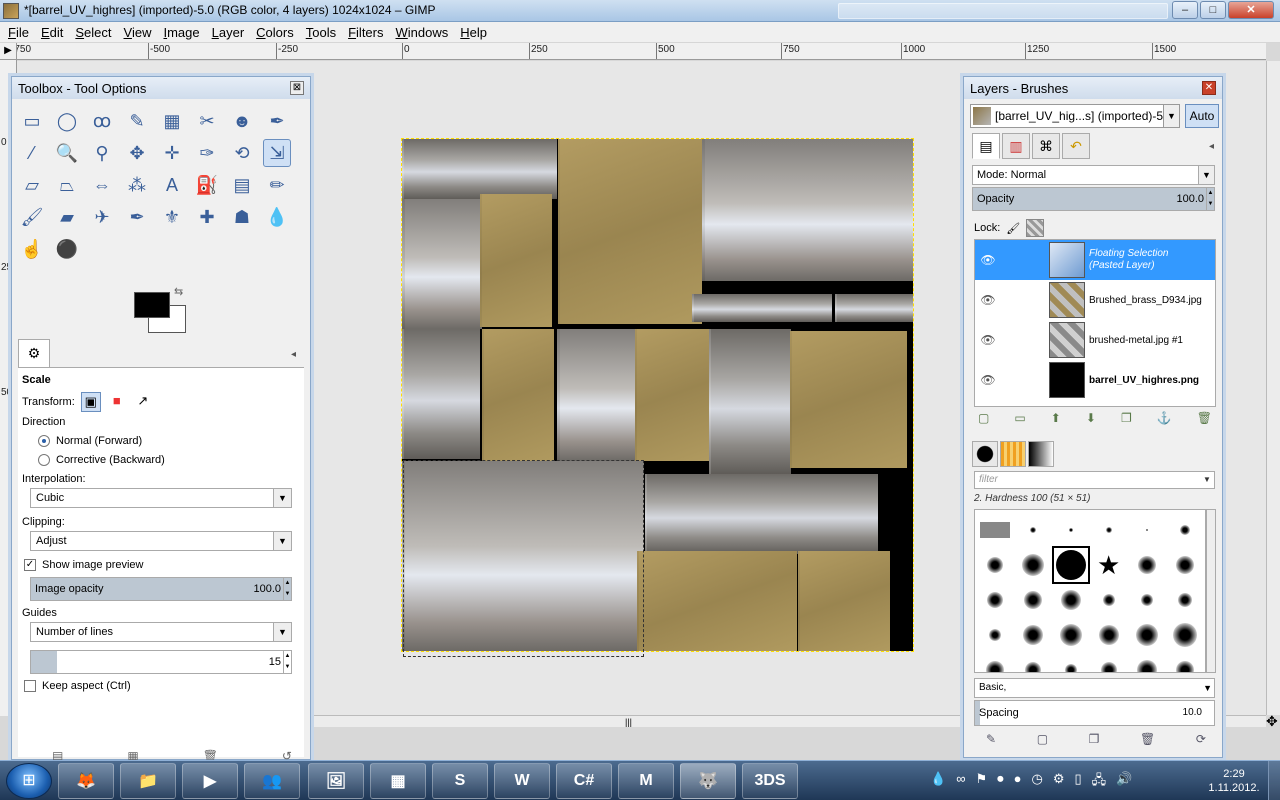 The height and width of the screenshot is (800, 1280). I want to click on show-preview-checkbox: ✓ Show image preview, so click(161, 565).